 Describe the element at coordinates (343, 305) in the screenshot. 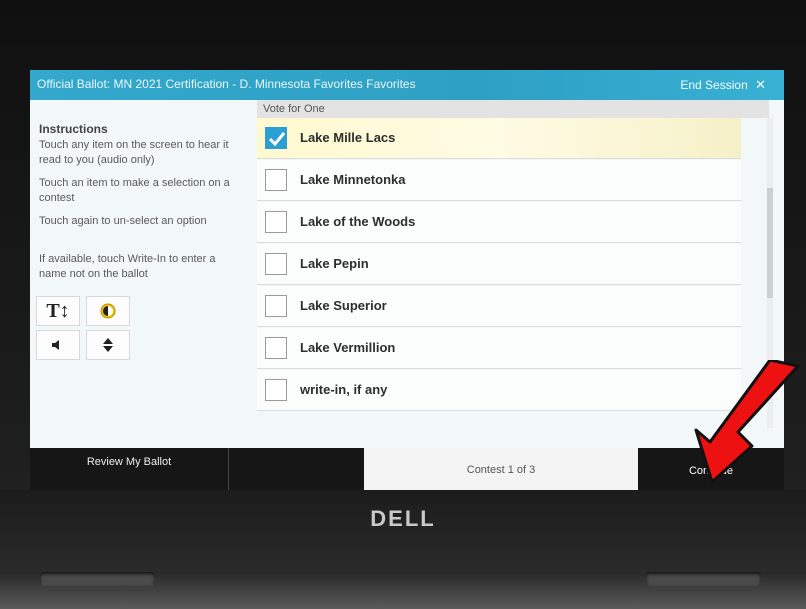

I see `option-label: Lake Superior` at that location.